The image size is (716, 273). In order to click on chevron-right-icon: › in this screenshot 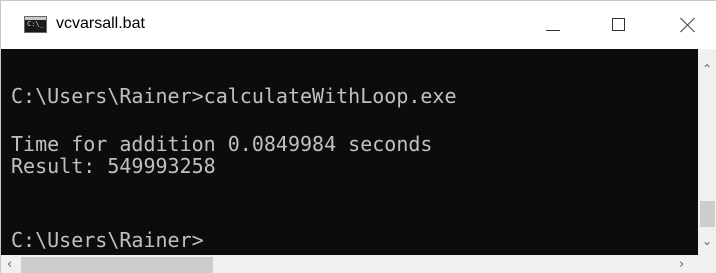, I will do `click(681, 264)`.